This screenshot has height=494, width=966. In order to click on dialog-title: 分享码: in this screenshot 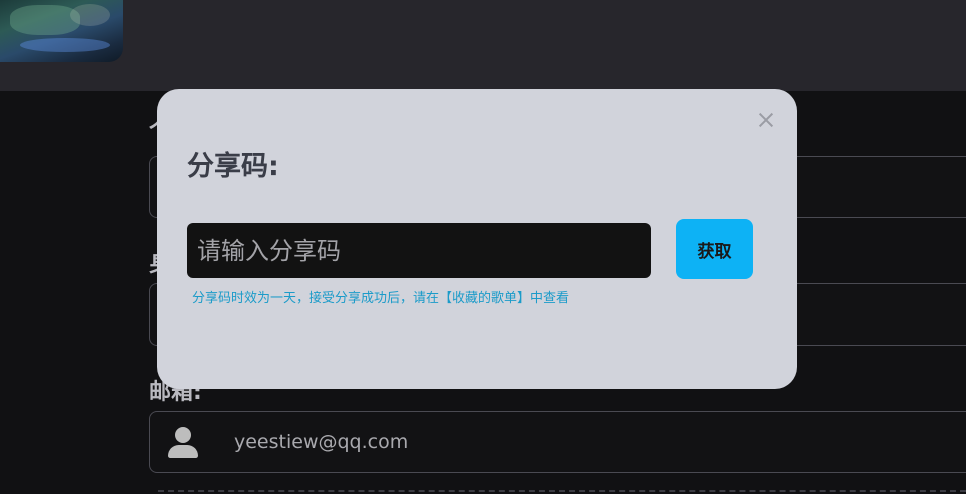, I will do `click(233, 166)`.